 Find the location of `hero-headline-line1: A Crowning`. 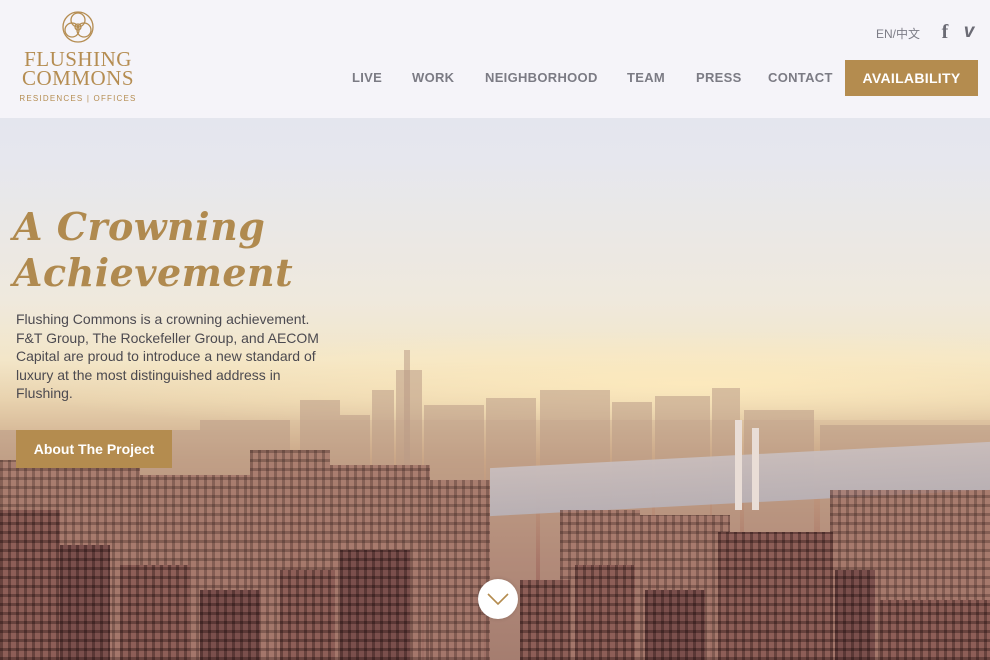

hero-headline-line1: A Crowning is located at coordinates (139, 226).